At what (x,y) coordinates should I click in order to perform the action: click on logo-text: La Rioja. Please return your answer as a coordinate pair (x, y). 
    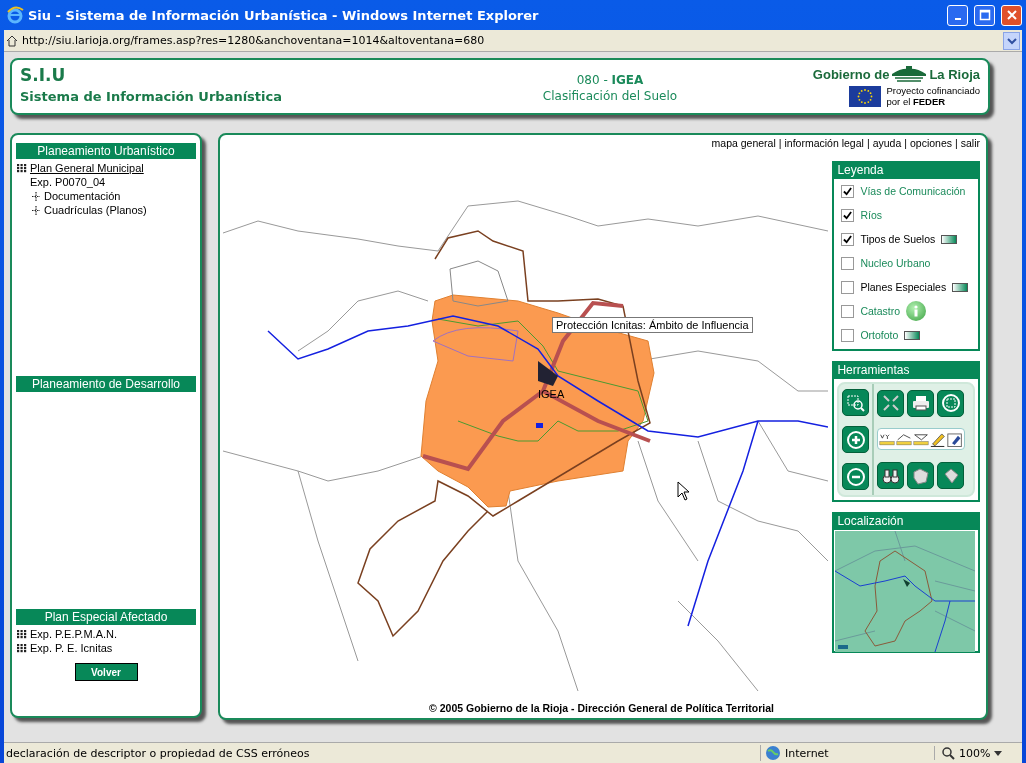
    Looking at the image, I should click on (954, 74).